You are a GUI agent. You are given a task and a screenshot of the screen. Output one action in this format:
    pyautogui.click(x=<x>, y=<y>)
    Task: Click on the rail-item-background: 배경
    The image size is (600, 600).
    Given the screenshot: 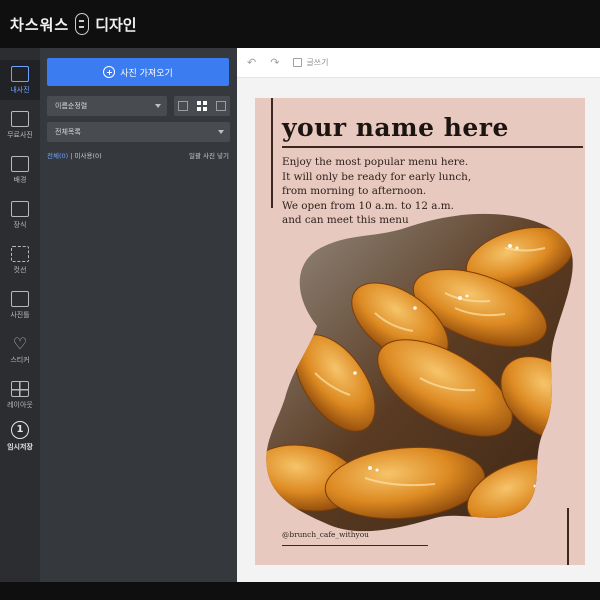 What is the action you would take?
    pyautogui.click(x=20, y=170)
    